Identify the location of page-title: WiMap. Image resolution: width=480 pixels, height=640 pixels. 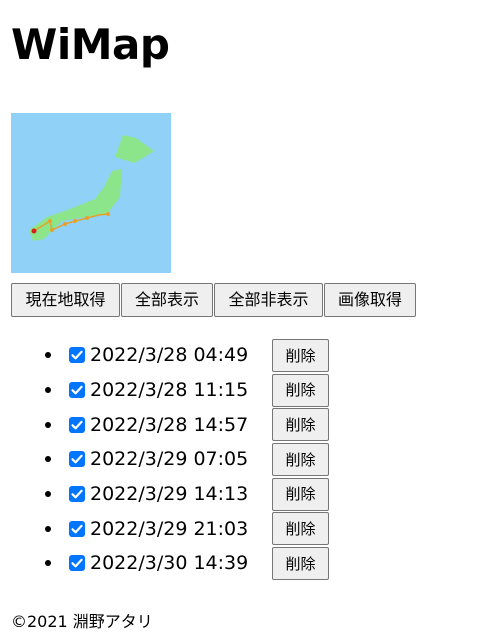
(90, 44).